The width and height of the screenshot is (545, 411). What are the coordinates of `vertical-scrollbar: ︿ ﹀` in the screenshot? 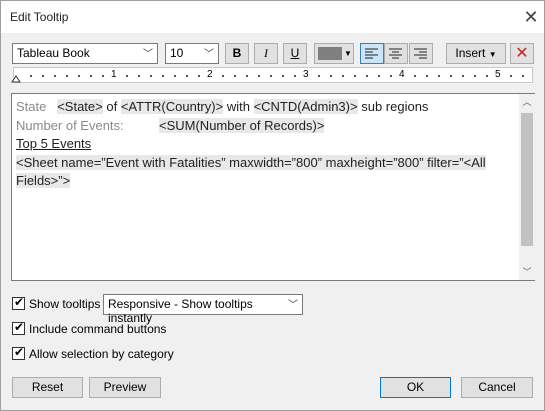 It's located at (527, 187).